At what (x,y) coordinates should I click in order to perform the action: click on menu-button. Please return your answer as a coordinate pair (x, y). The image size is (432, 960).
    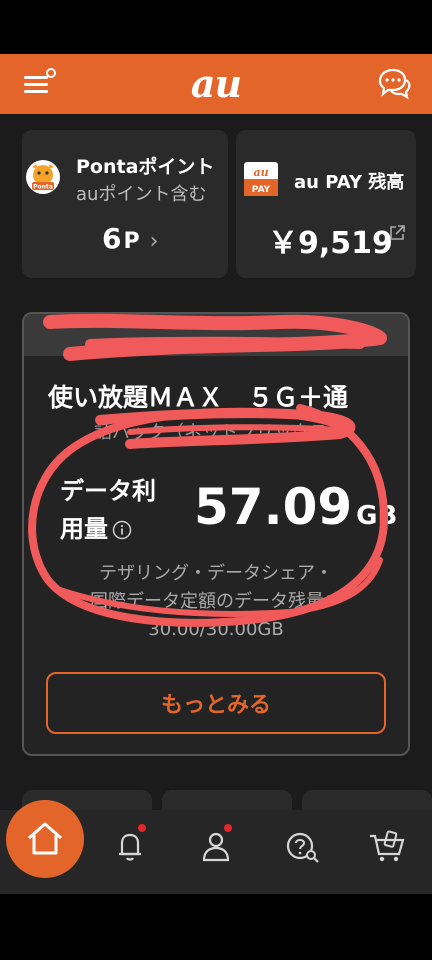
    Looking at the image, I should click on (39, 83).